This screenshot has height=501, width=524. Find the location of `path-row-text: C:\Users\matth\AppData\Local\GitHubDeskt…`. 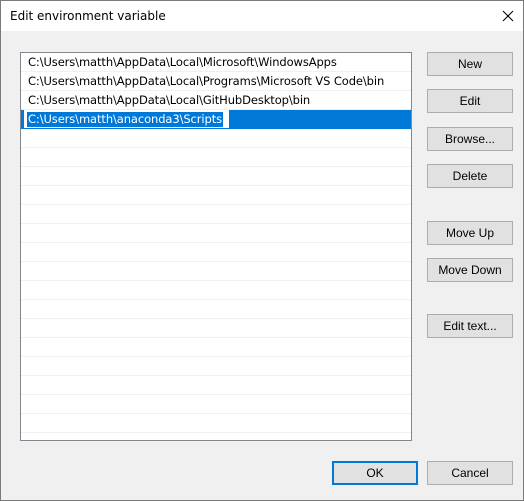

path-row-text: C:\Users\matth\AppData\Local\GitHubDeskt… is located at coordinates (169, 100).